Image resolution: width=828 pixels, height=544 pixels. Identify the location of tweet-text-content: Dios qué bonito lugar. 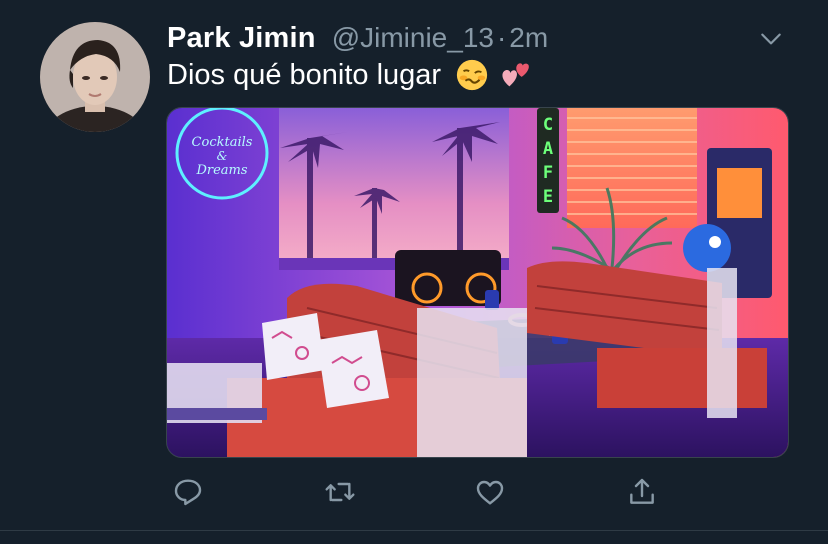
(304, 74).